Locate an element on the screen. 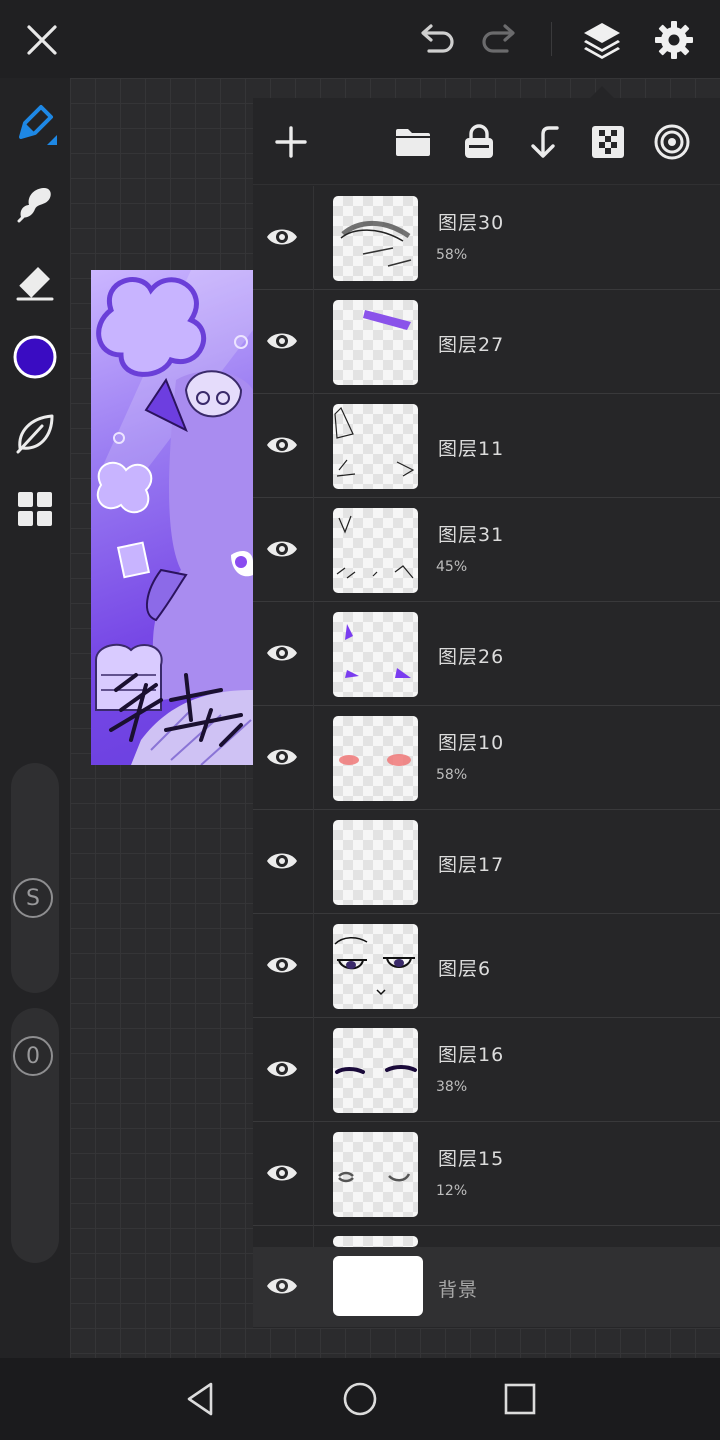 Image resolution: width=720 pixels, height=1440 pixels. layer-row: 图层31 45% is located at coordinates (486, 550).